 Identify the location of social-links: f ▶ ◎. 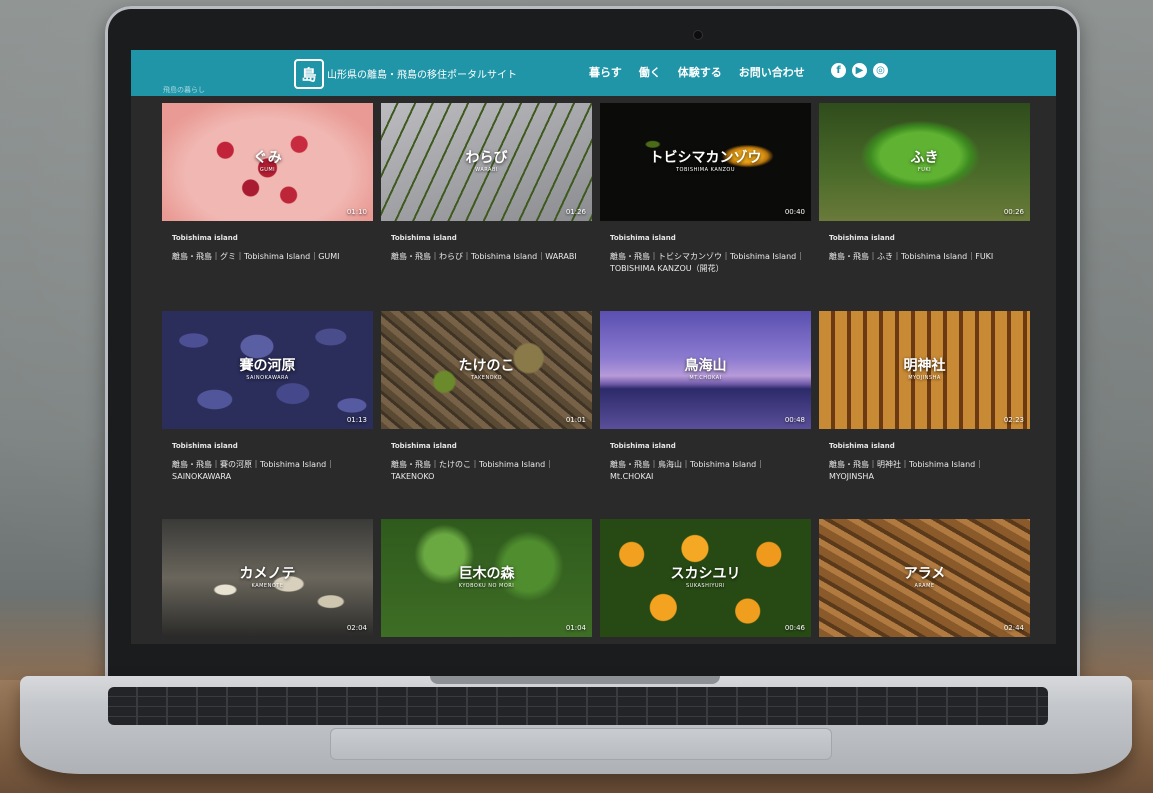
(859, 70).